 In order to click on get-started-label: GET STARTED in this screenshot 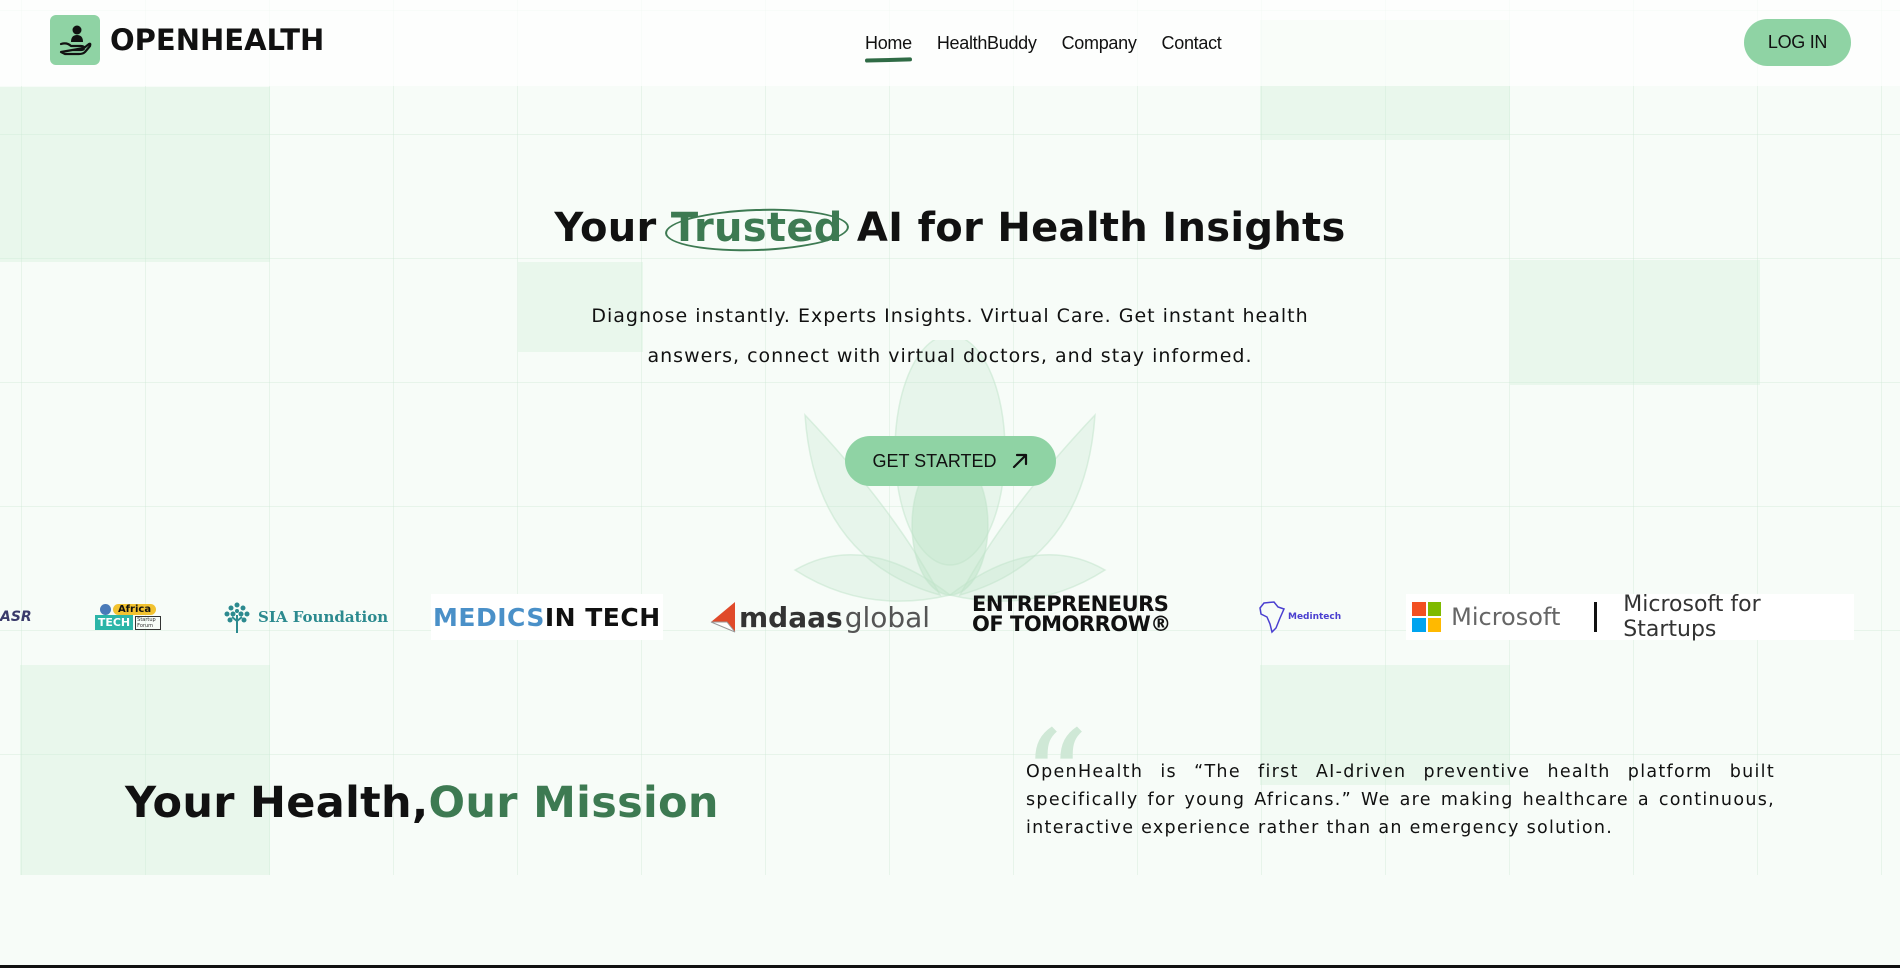, I will do `click(934, 460)`.